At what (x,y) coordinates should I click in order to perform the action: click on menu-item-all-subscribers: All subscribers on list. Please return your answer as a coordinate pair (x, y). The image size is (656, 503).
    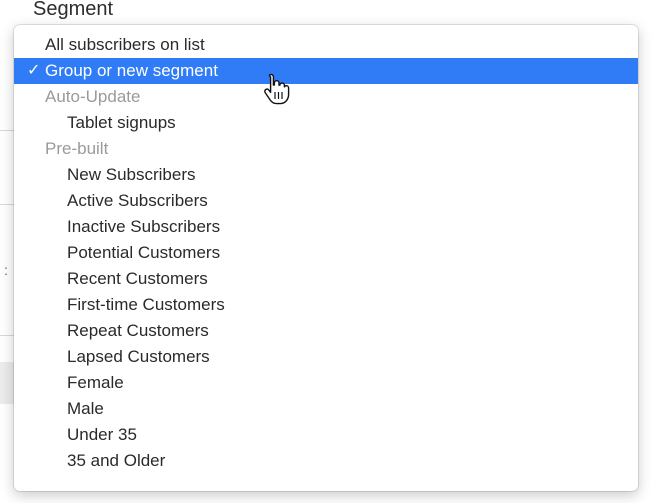
    Looking at the image, I should click on (326, 45).